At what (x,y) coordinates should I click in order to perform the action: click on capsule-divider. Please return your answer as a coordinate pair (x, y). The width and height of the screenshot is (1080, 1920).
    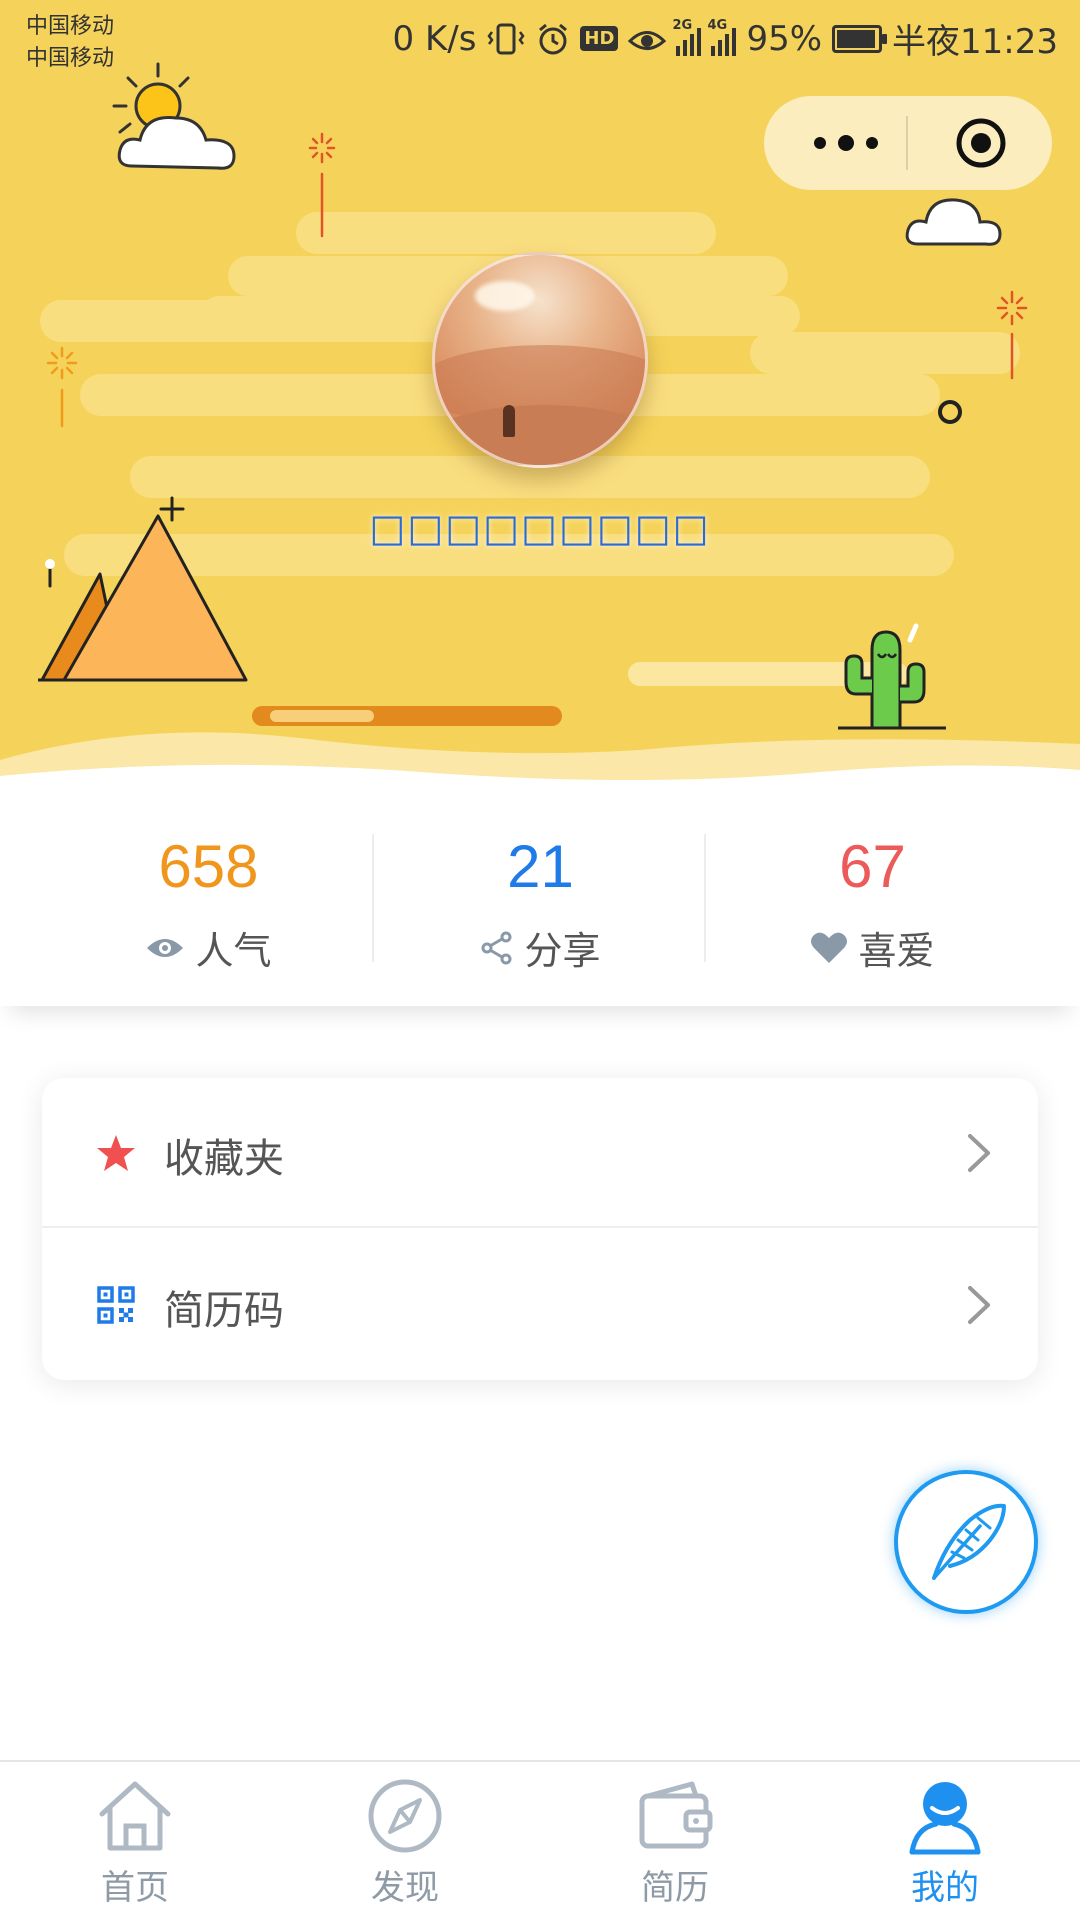
    Looking at the image, I should click on (907, 143).